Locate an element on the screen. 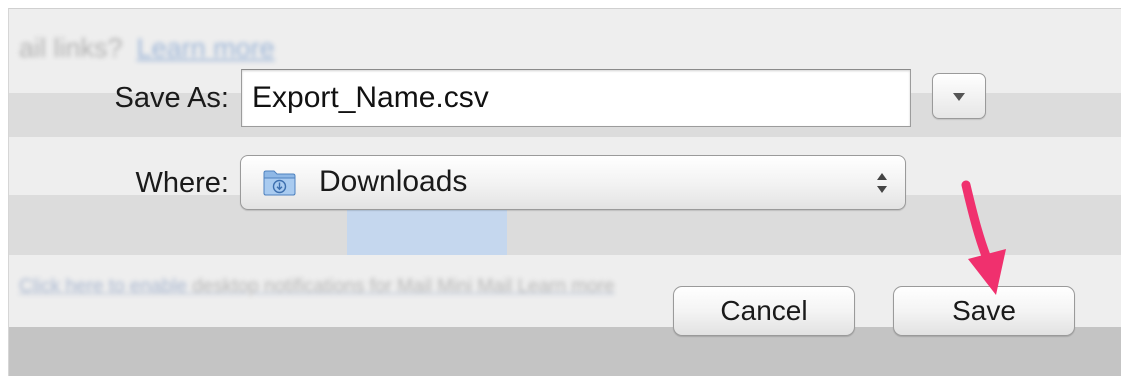  cancel-button: Cancel is located at coordinates (764, 311).